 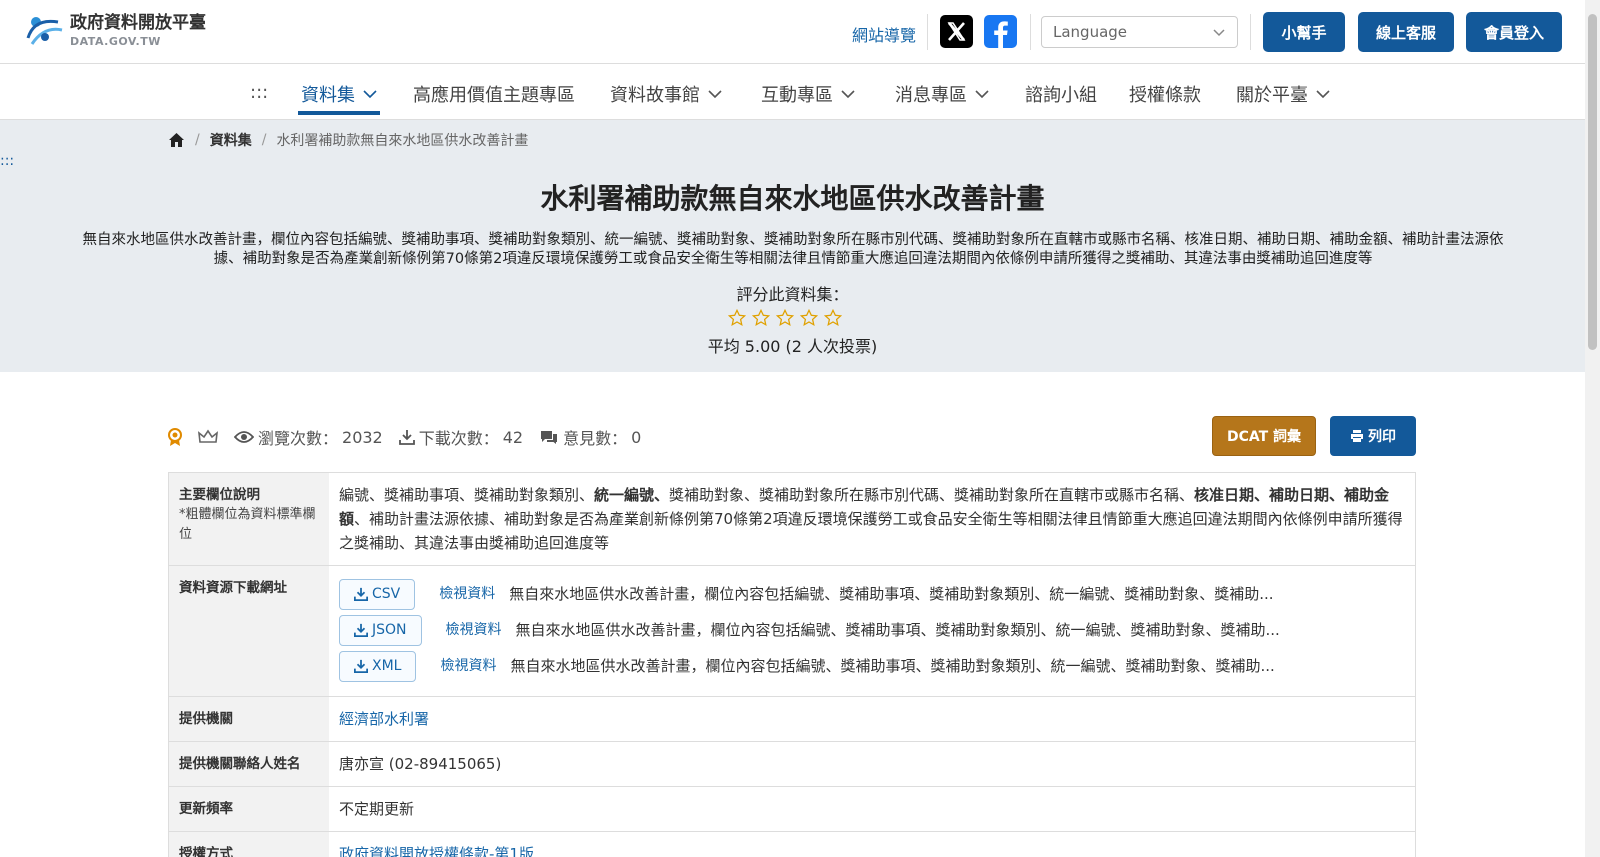 What do you see at coordinates (792, 764) in the screenshot?
I see `table-row: 提供機關聯絡人姓名 唐亦宣 (02-89415065)` at bounding box center [792, 764].